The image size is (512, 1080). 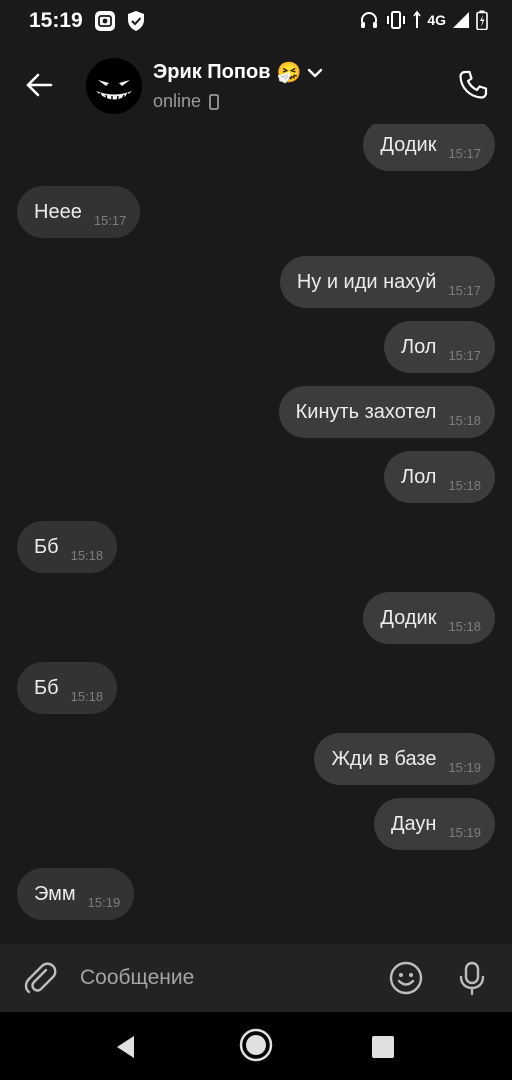 I want to click on headphones-icon, so click(x=369, y=20).